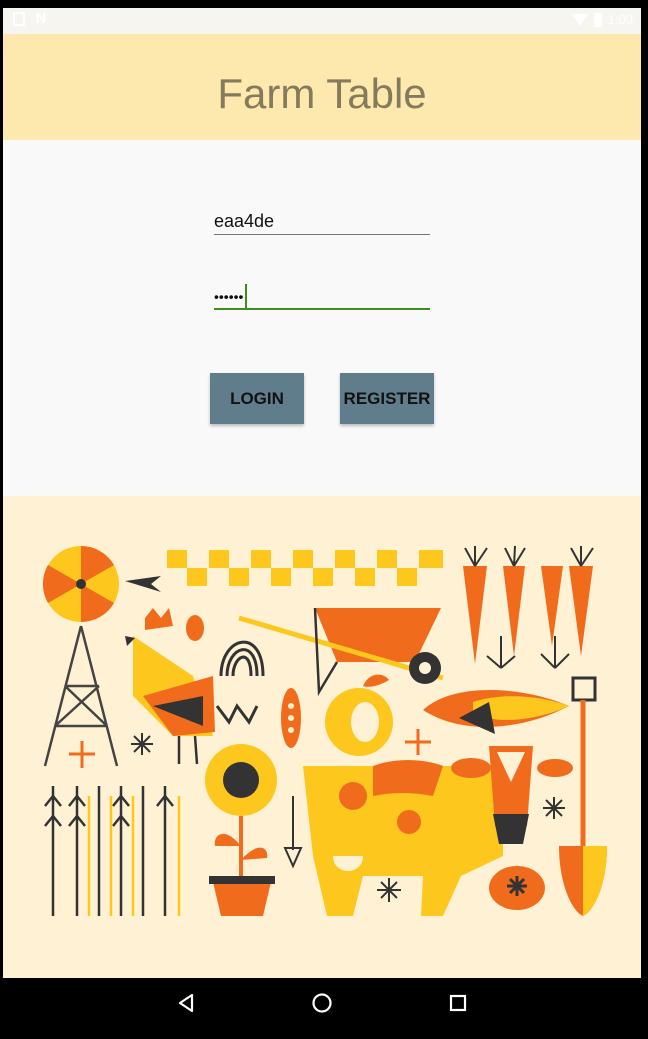 The width and height of the screenshot is (648, 1039). I want to click on sd-card-icon, so click(19, 19).